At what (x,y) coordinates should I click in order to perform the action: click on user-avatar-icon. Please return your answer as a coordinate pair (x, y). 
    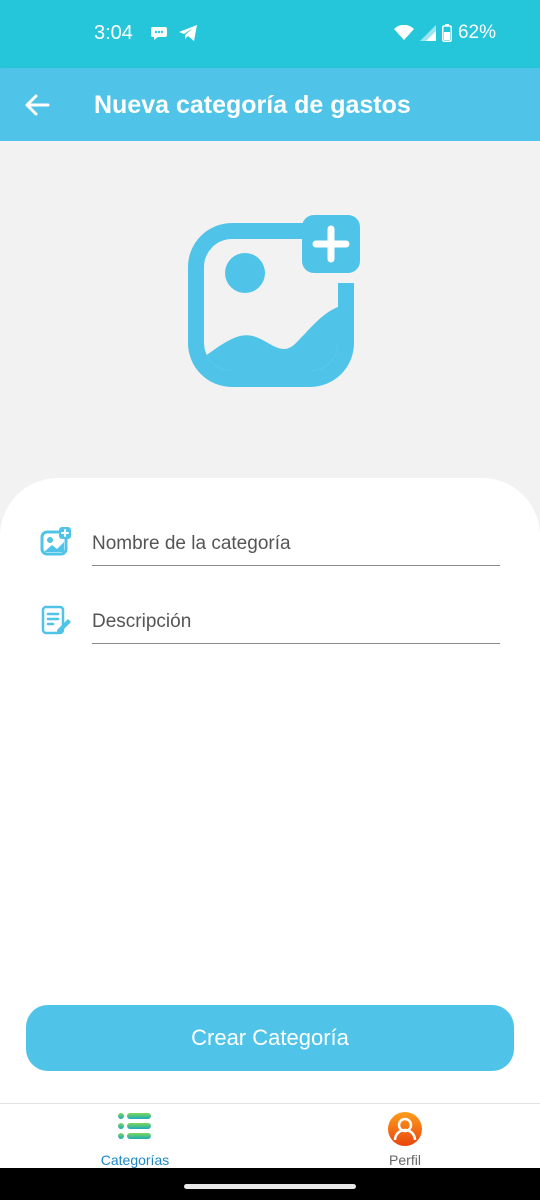
    Looking at the image, I should click on (405, 1129).